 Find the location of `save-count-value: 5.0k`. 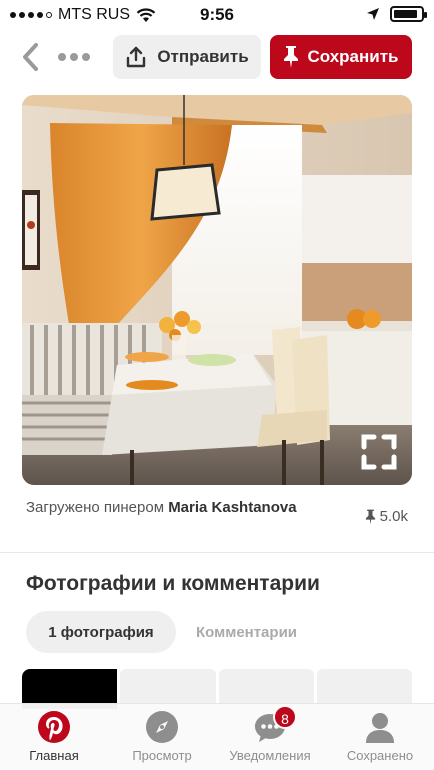

save-count-value: 5.0k is located at coordinates (393, 516).